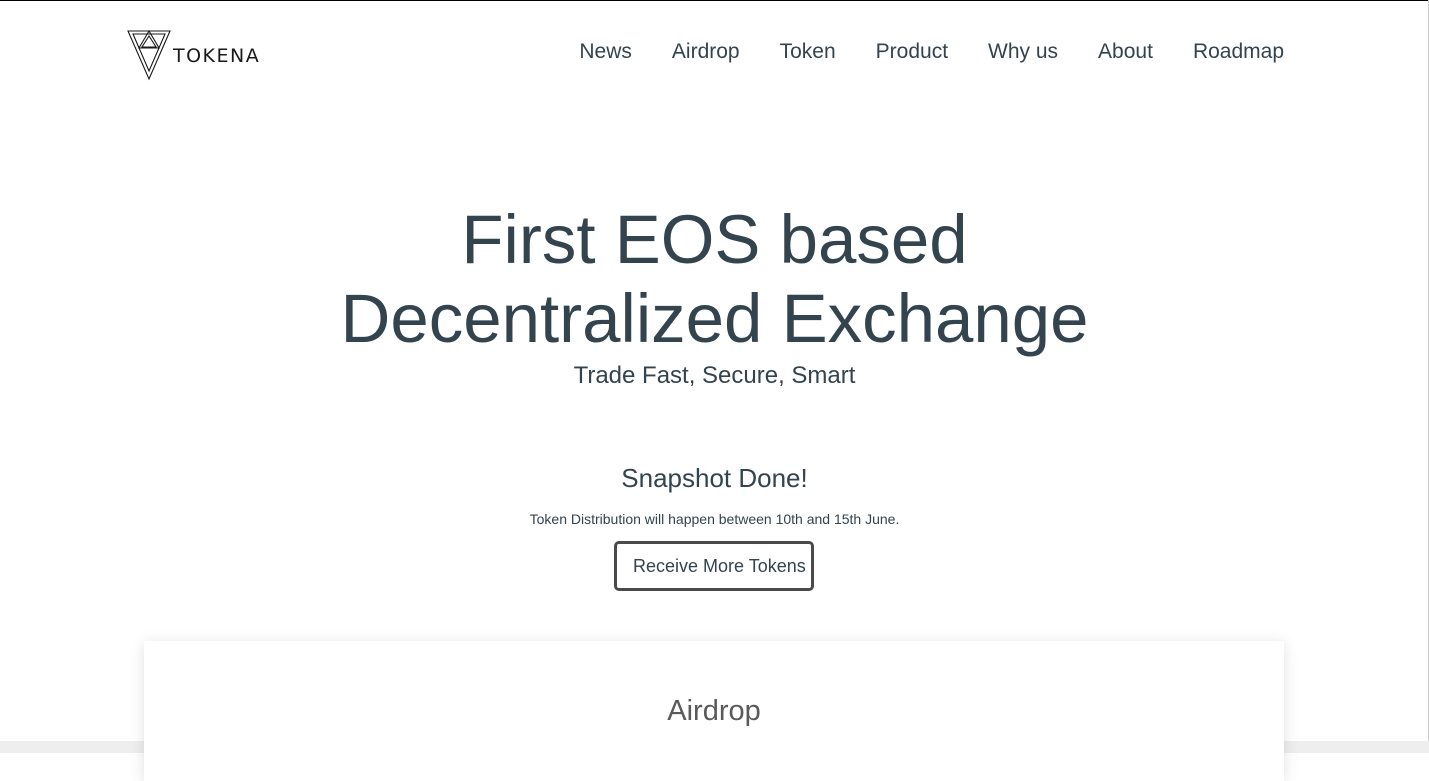 Image resolution: width=1429 pixels, height=781 pixels. What do you see at coordinates (706, 52) in the screenshot?
I see `nav-item-airdrop: Airdrop` at bounding box center [706, 52].